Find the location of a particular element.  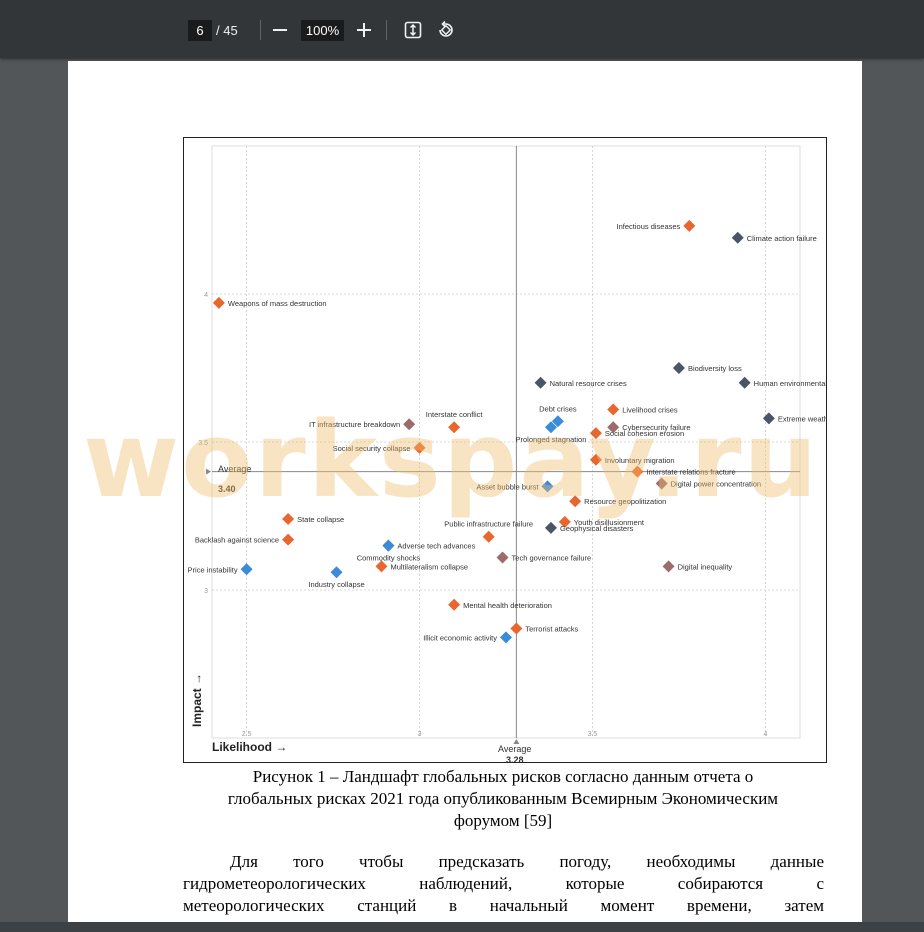

risk-point-label: Digital inequality is located at coordinates (705, 566).